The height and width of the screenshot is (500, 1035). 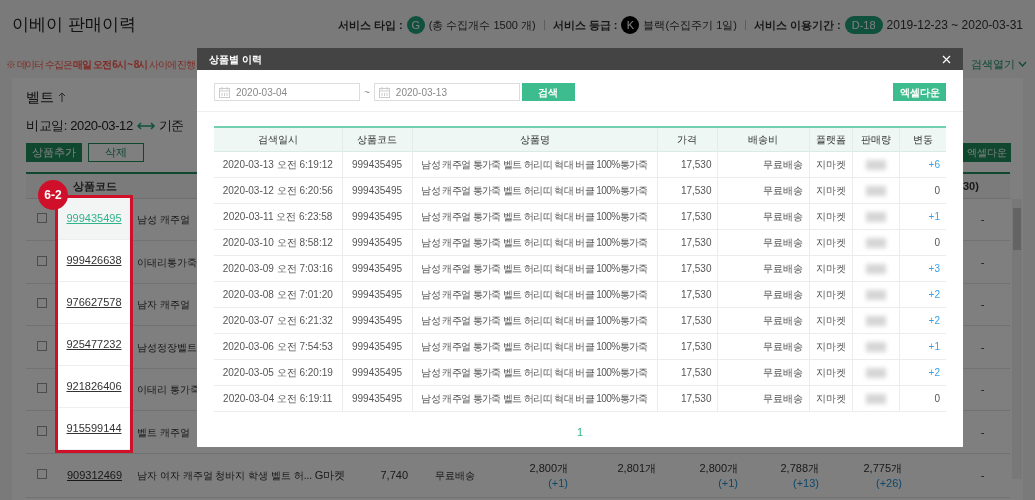 I want to click on service-period-label: 서비스 이용기간 :, so click(x=797, y=25).